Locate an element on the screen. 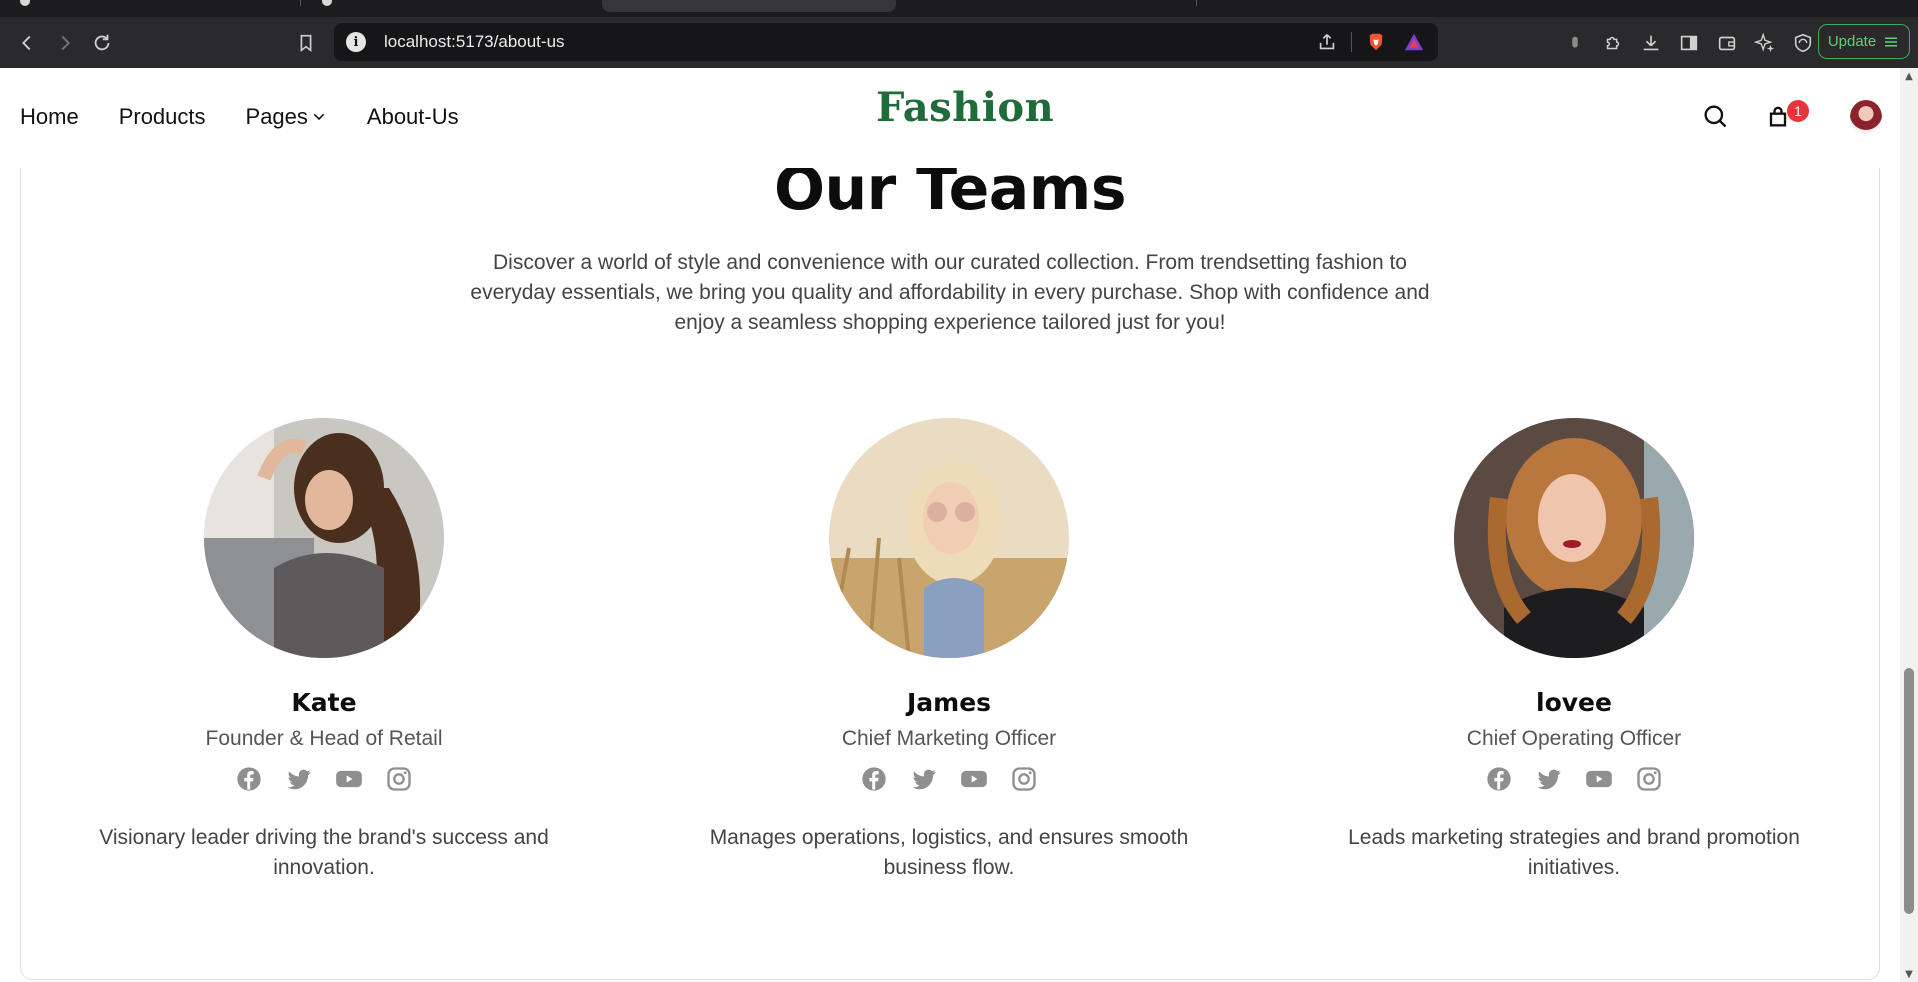 The width and height of the screenshot is (1918, 982). rewards-triangle-icon is located at coordinates (1414, 42).